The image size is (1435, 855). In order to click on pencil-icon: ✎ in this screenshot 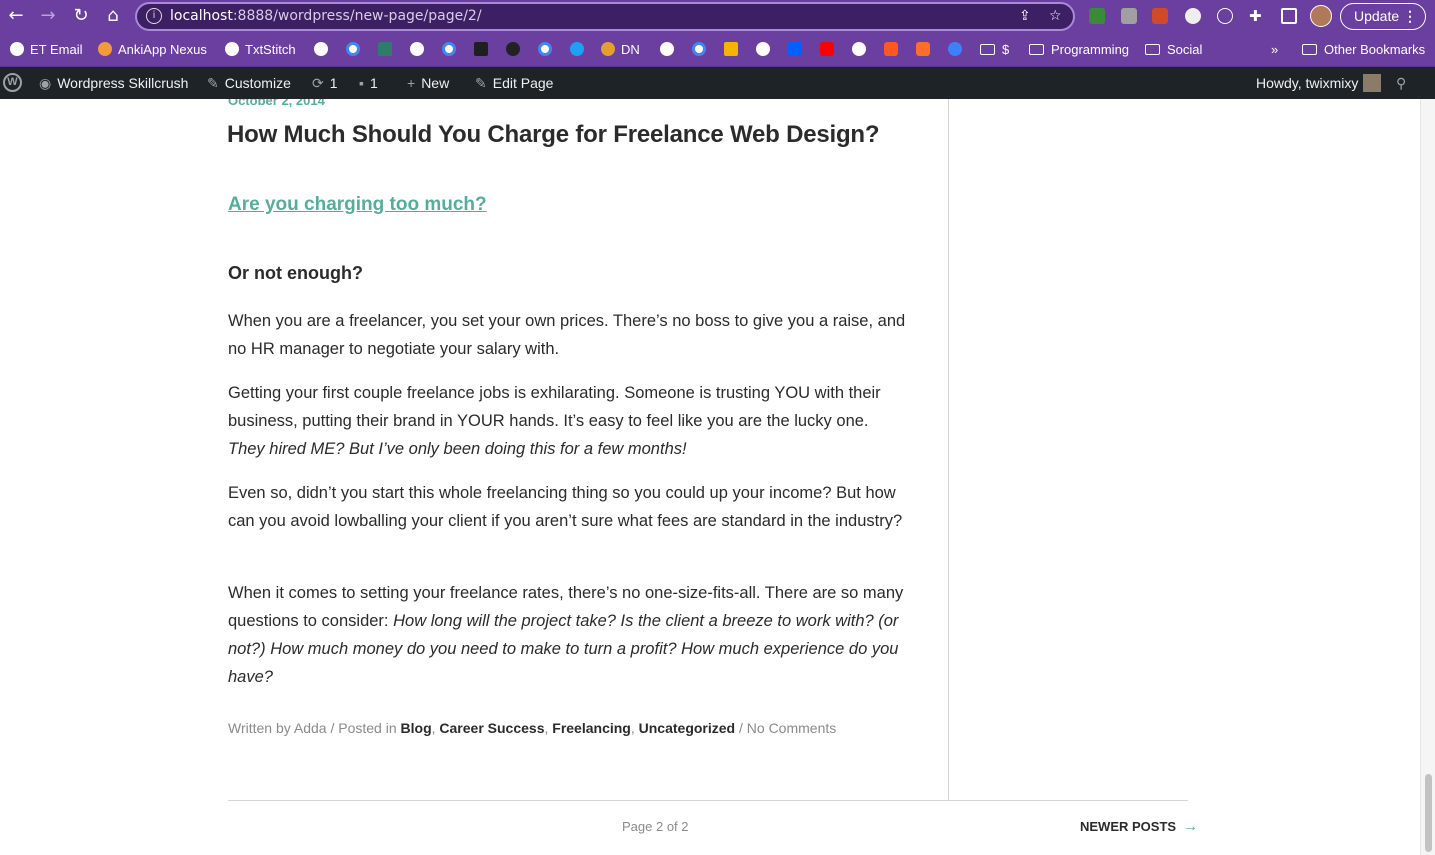, I will do `click(481, 83)`.